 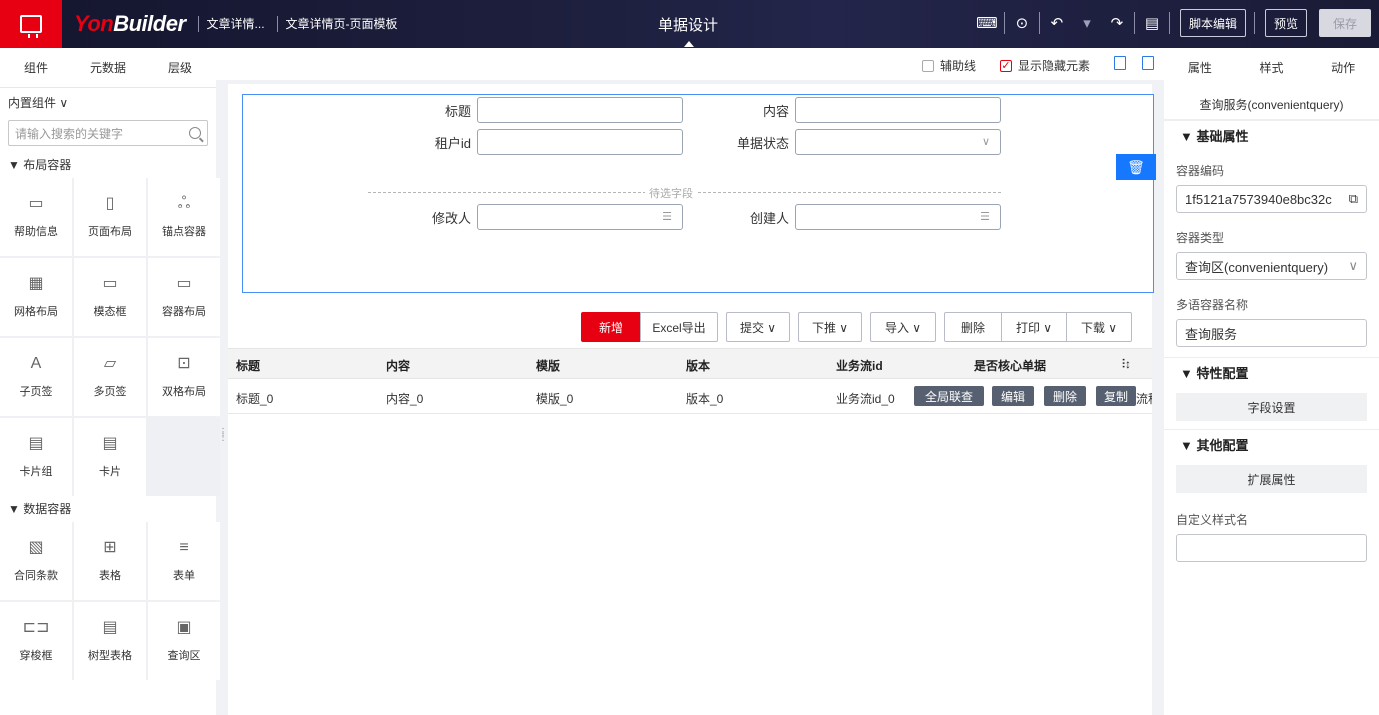 I want to click on other-config-section: ▼ 其他配置, so click(x=1271, y=445).